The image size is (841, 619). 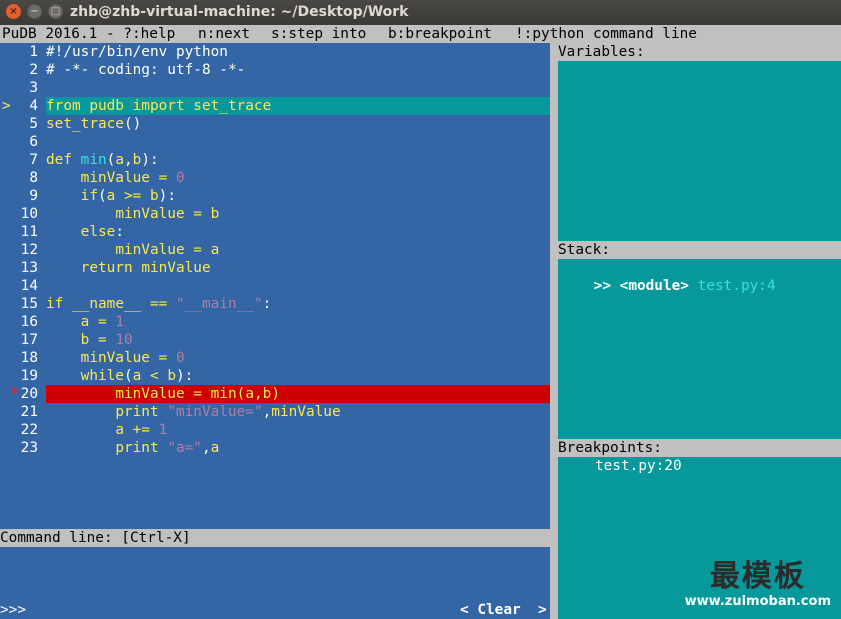 I want to click on watermark: 最模板 www.zuimoban.com, so click(x=757, y=584).